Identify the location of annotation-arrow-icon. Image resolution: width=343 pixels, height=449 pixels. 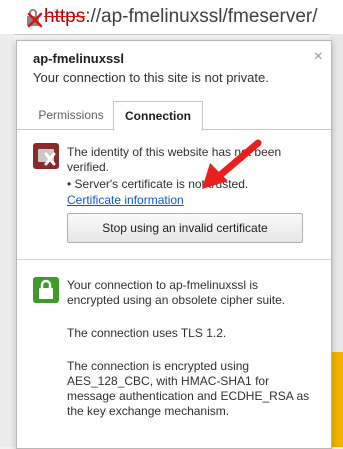
(232, 164).